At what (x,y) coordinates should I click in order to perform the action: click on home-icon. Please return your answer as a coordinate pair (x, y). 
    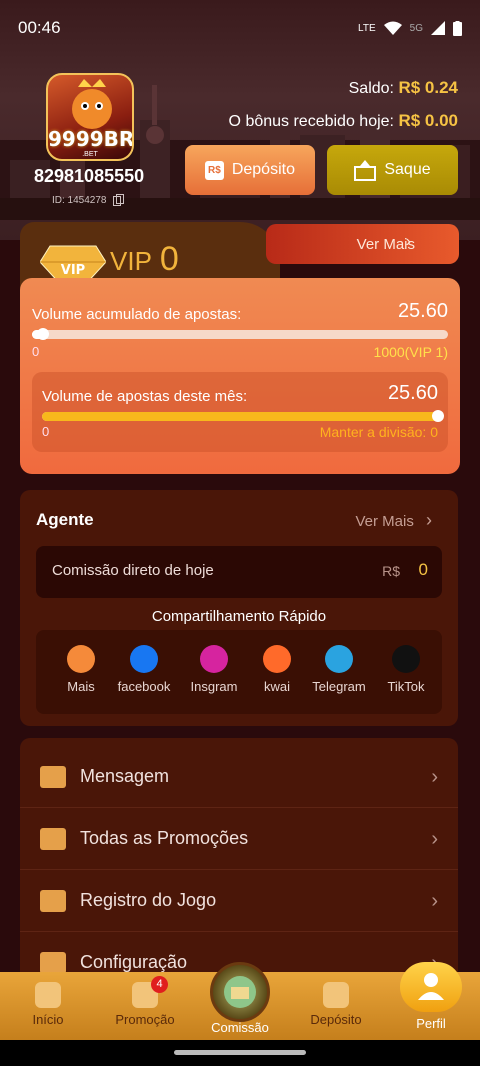
    Looking at the image, I should click on (48, 995).